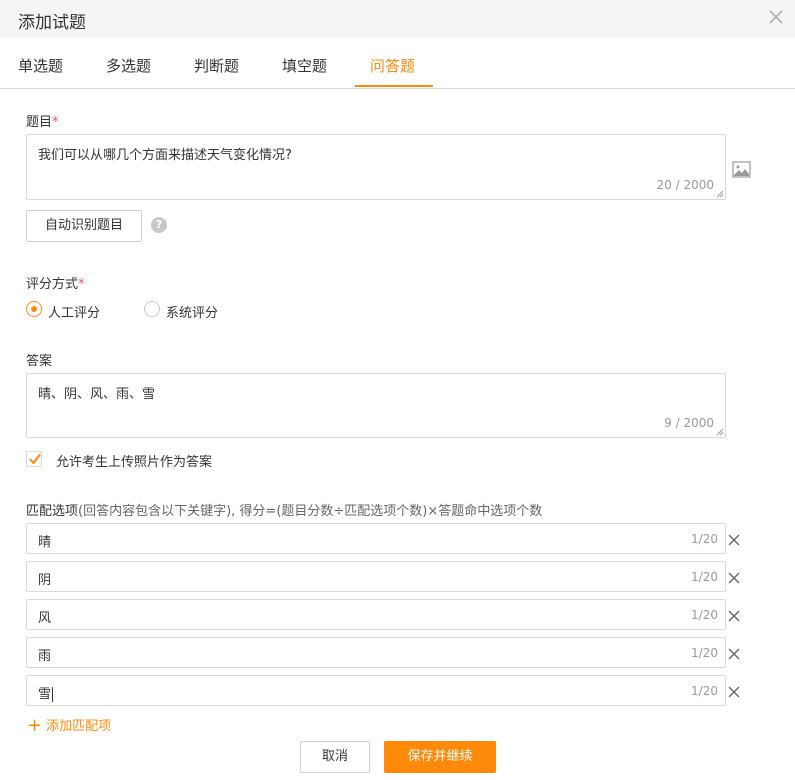  I want to click on match-input-value: 雨, so click(45, 656).